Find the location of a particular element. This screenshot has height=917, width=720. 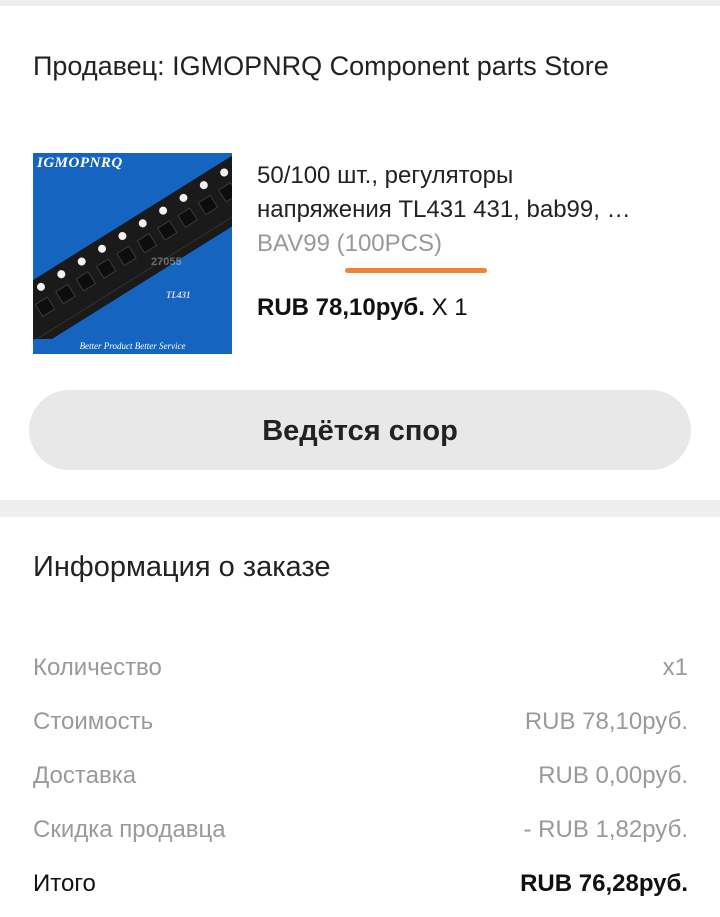

dispute-button: Ведётся спор is located at coordinates (360, 430).